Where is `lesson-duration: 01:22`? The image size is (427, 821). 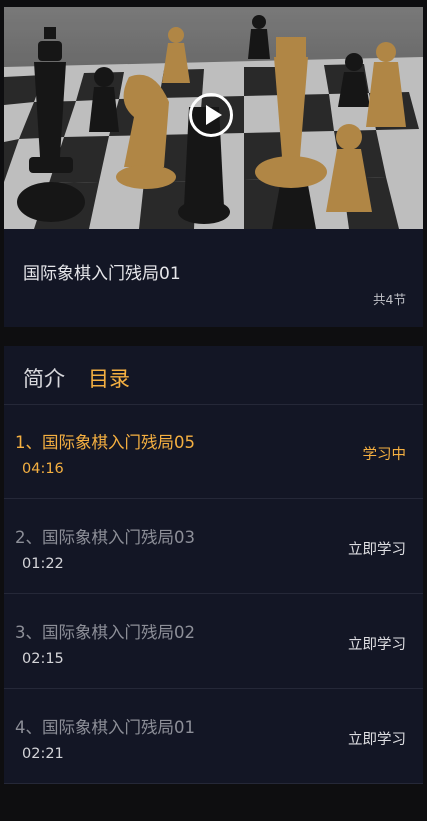
lesson-duration: 01:22 is located at coordinates (43, 564).